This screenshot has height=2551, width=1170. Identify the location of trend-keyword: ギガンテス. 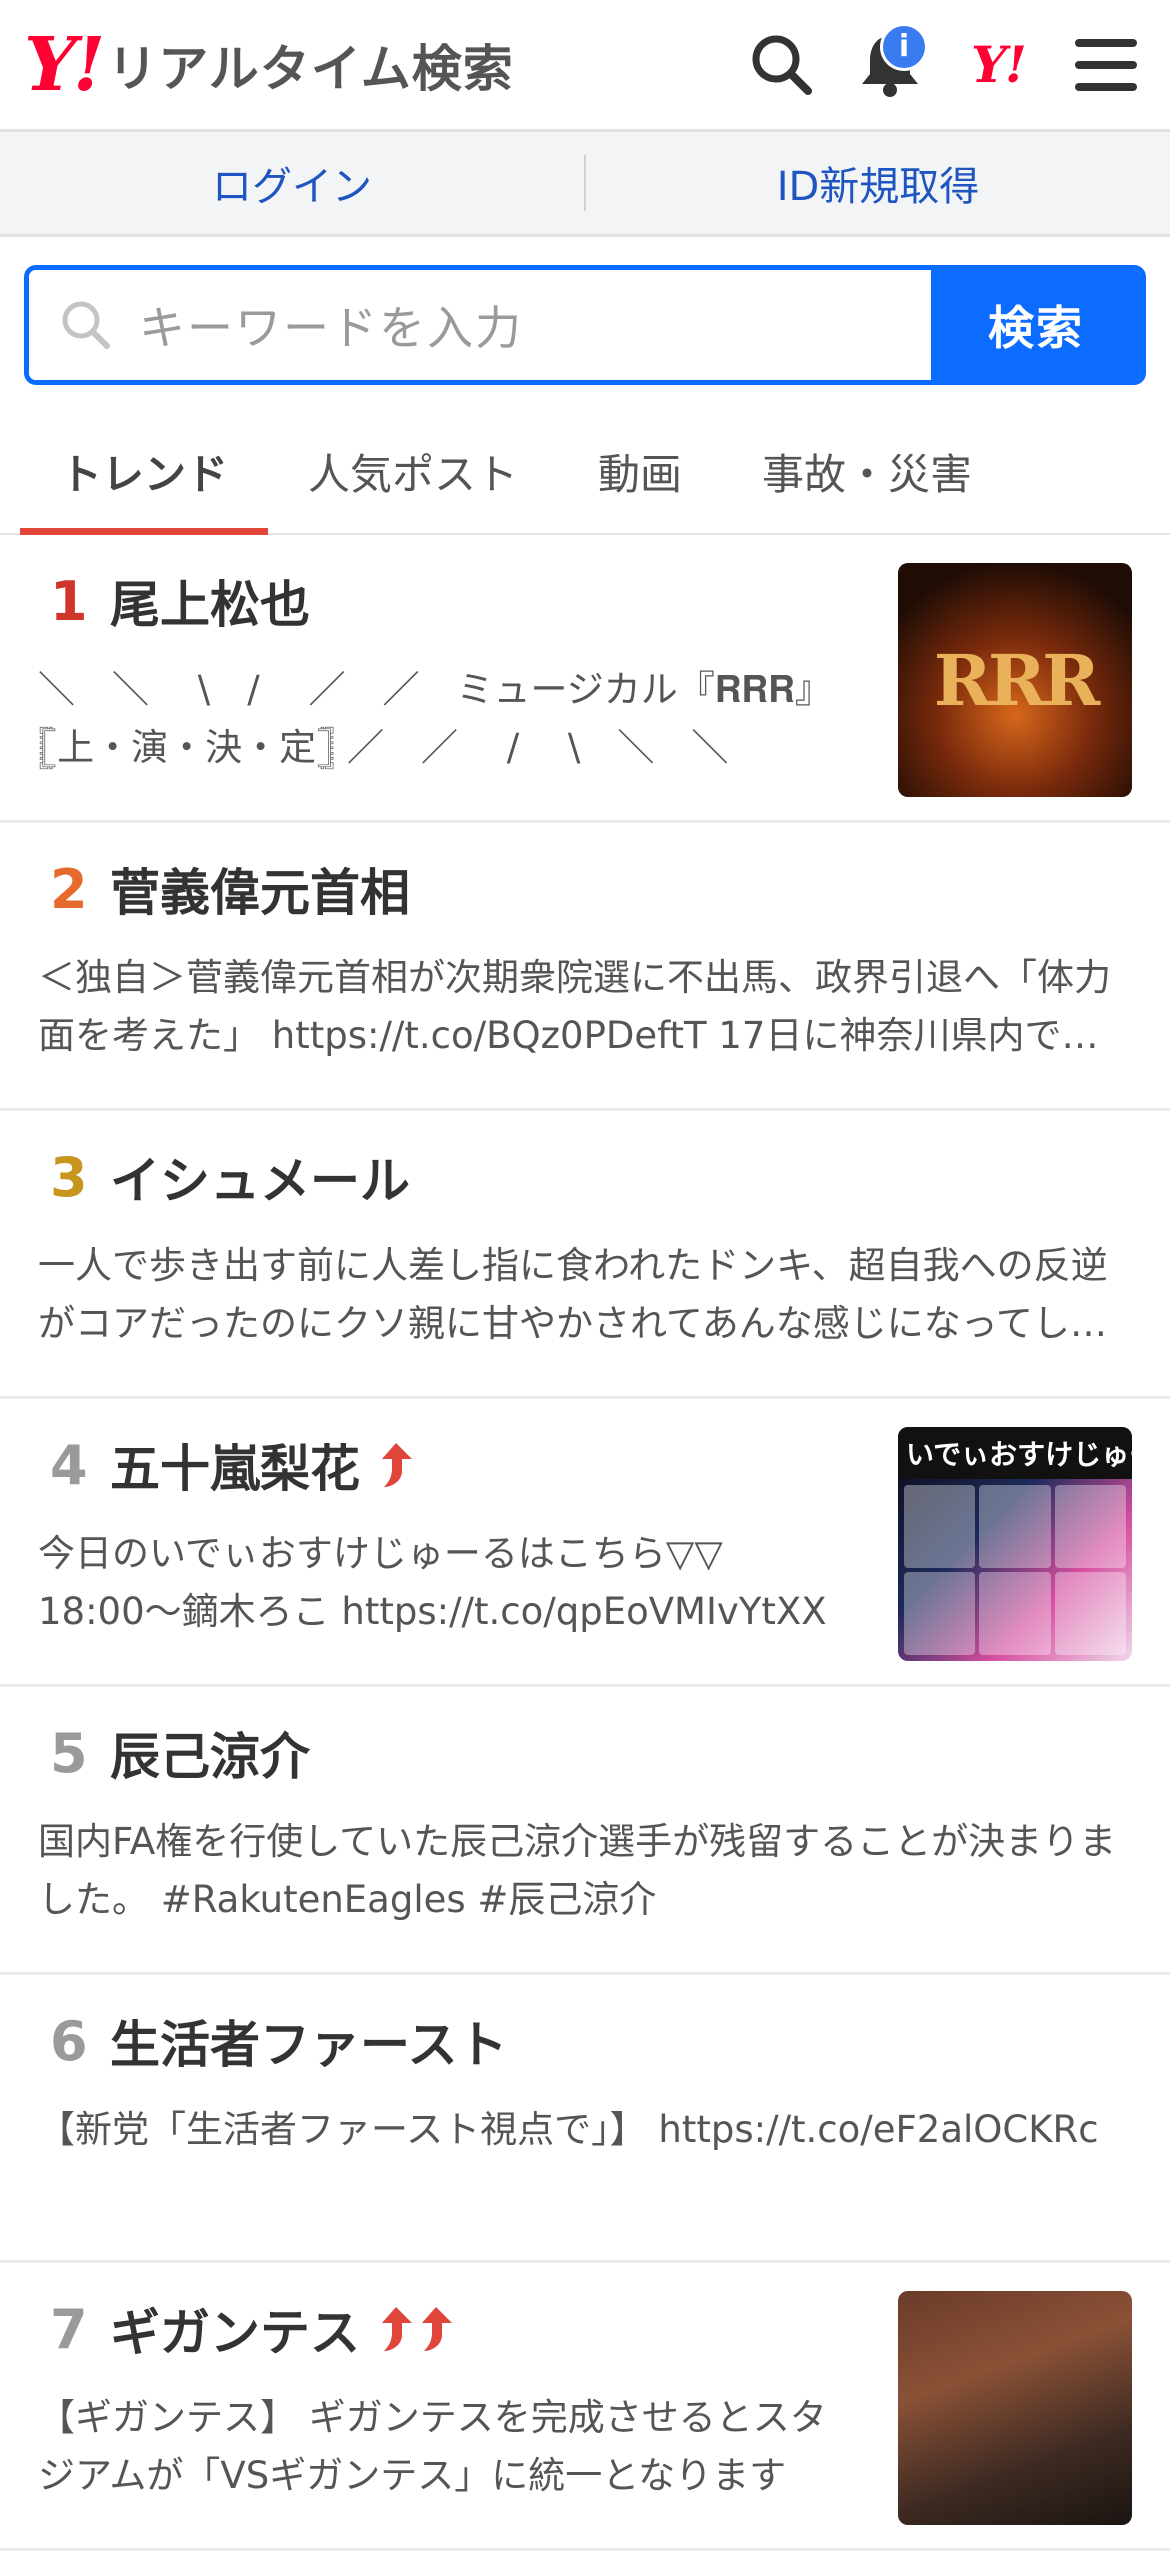
(235, 2333).